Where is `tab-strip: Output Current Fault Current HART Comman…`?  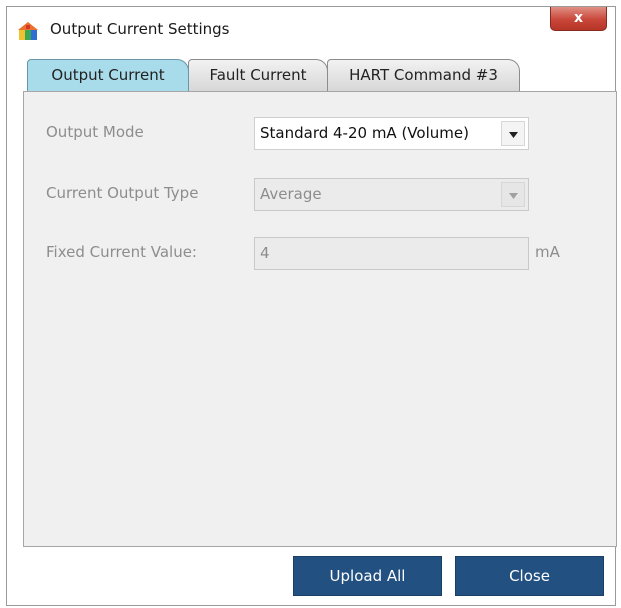
tab-strip: Output Current Fault Current HART Comman… is located at coordinates (307, 76).